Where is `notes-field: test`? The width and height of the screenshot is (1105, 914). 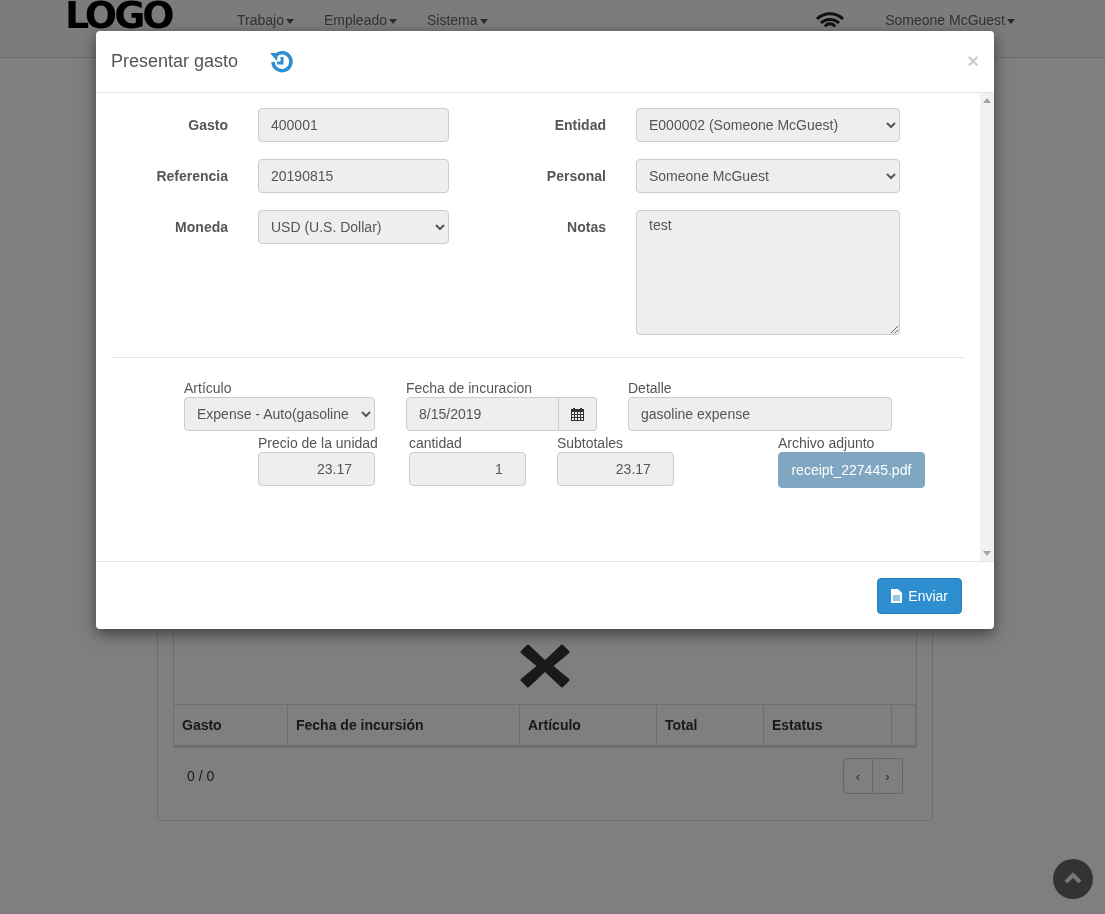 notes-field: test is located at coordinates (768, 272).